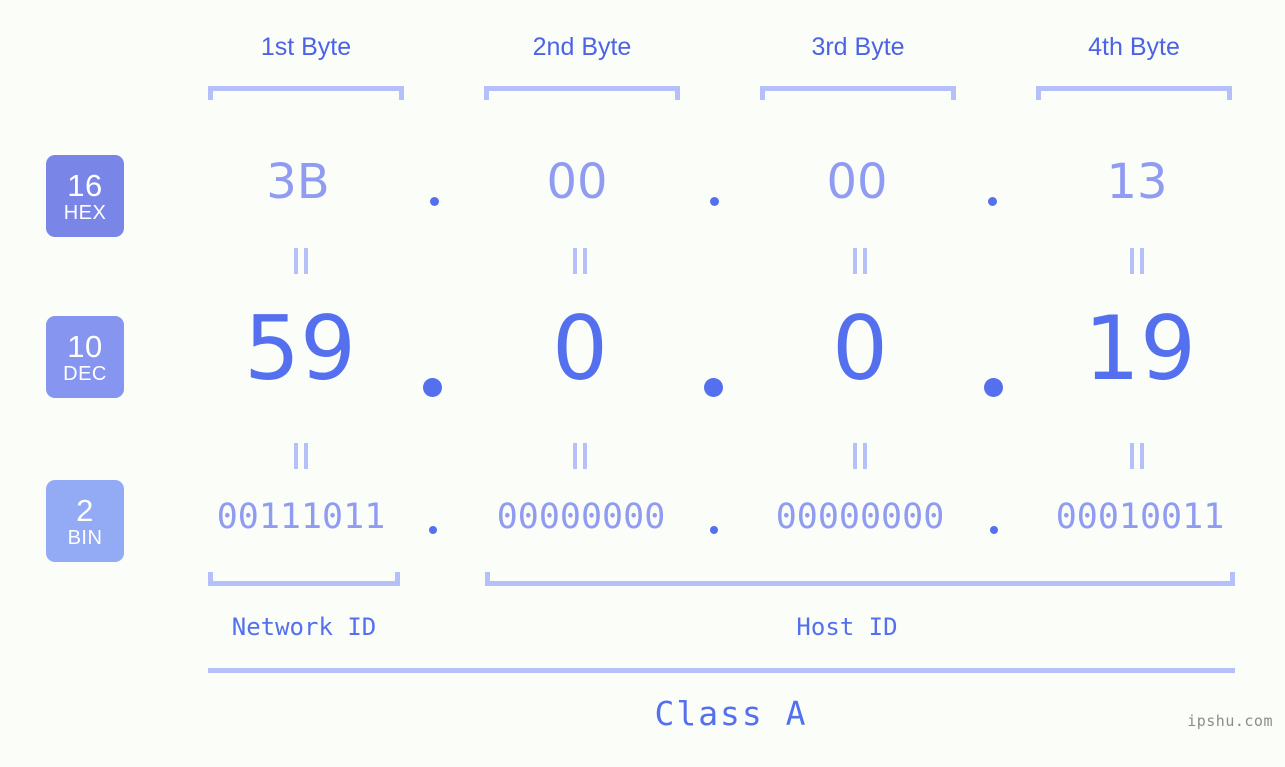 The image size is (1285, 767). Describe the element at coordinates (858, 47) in the screenshot. I see `byte-header-3: 3rd Byte` at that location.